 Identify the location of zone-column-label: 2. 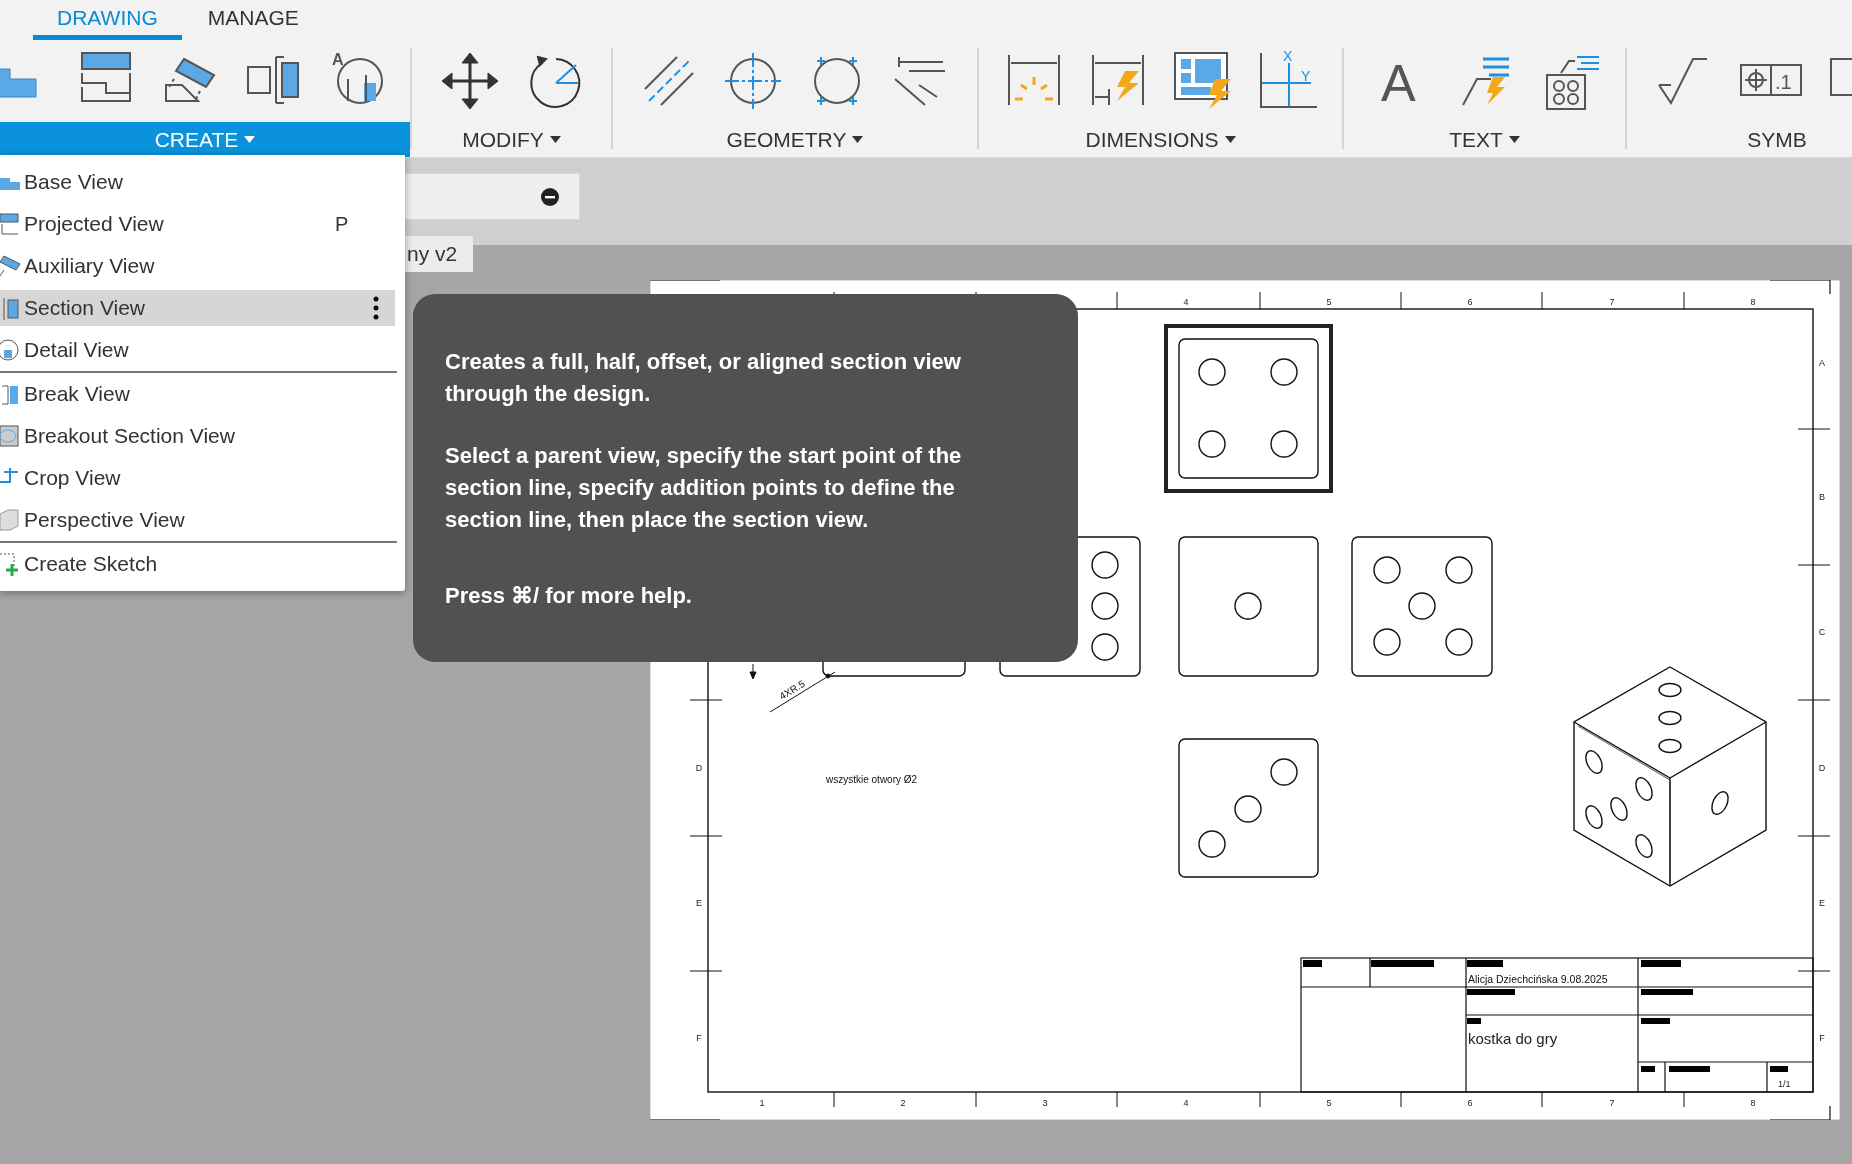
(903, 1103).